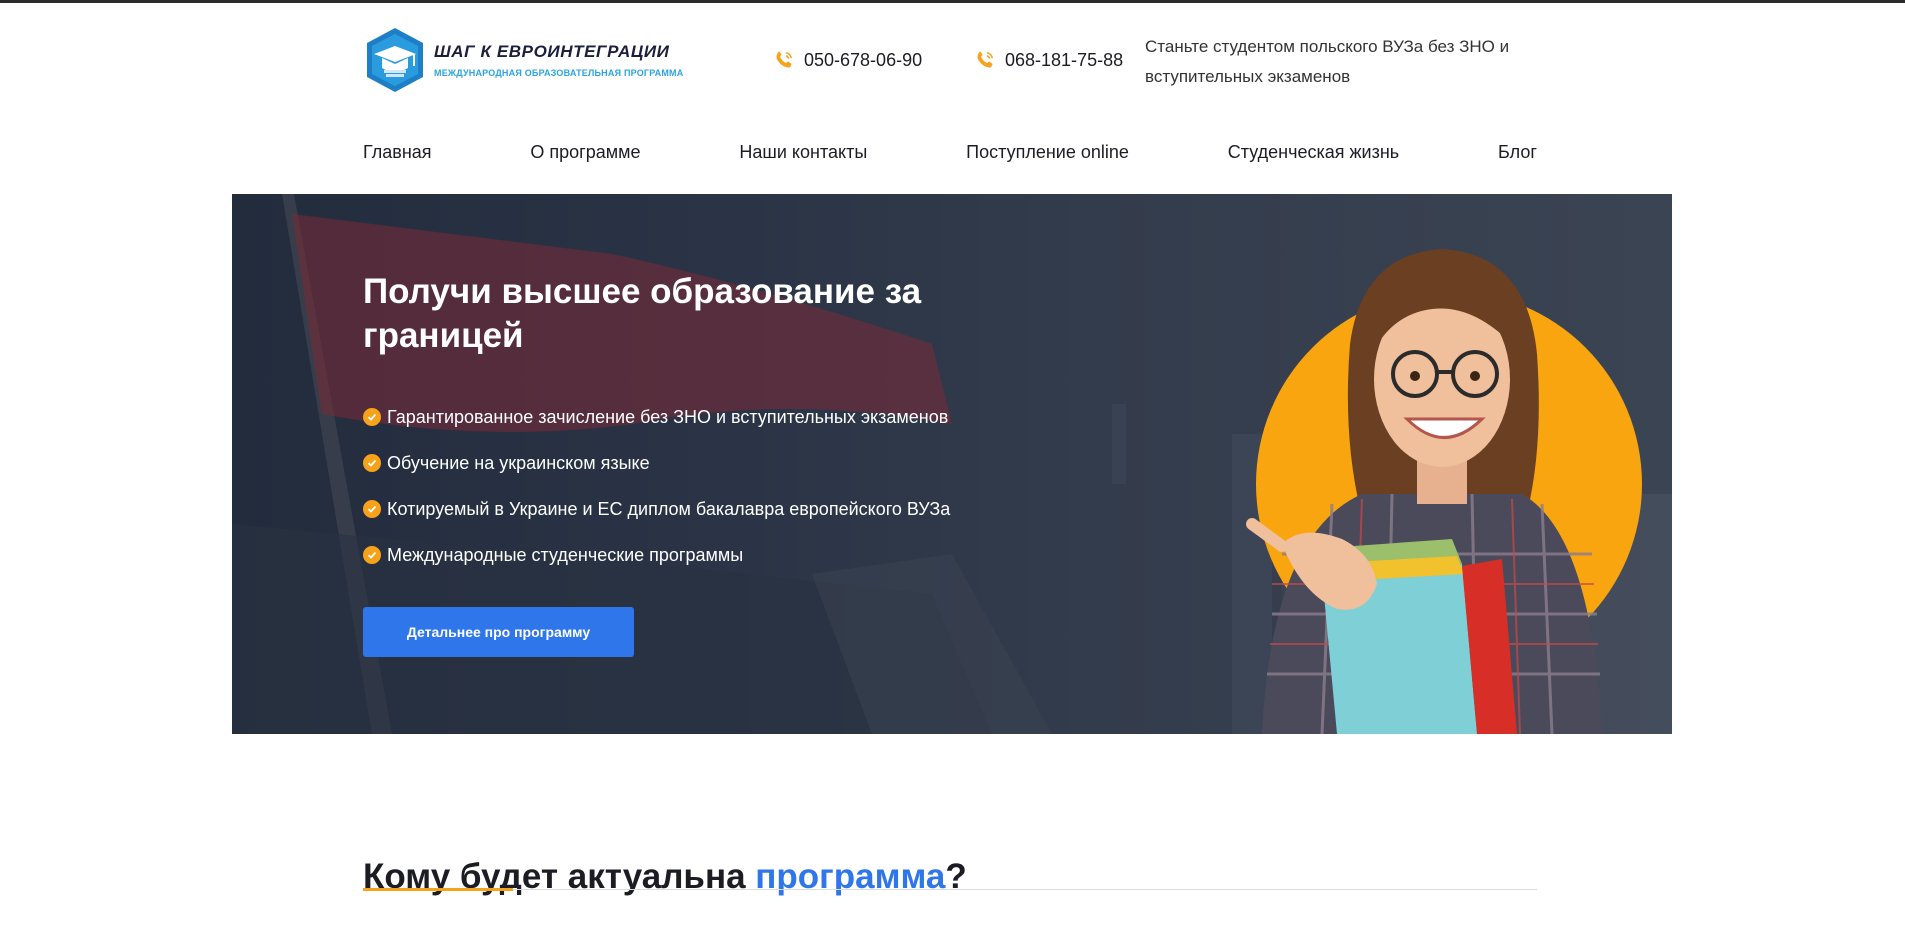 This screenshot has height=941, width=1905. I want to click on phone-number-2: 068-181-75-88, so click(1064, 59).